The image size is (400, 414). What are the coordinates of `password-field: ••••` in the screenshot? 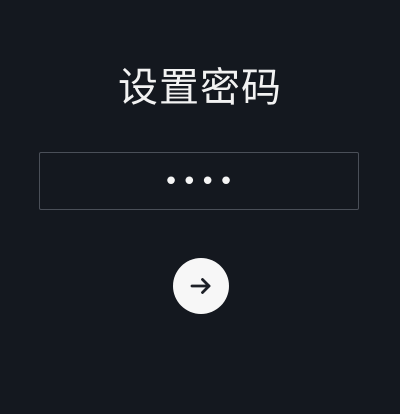 It's located at (199, 181).